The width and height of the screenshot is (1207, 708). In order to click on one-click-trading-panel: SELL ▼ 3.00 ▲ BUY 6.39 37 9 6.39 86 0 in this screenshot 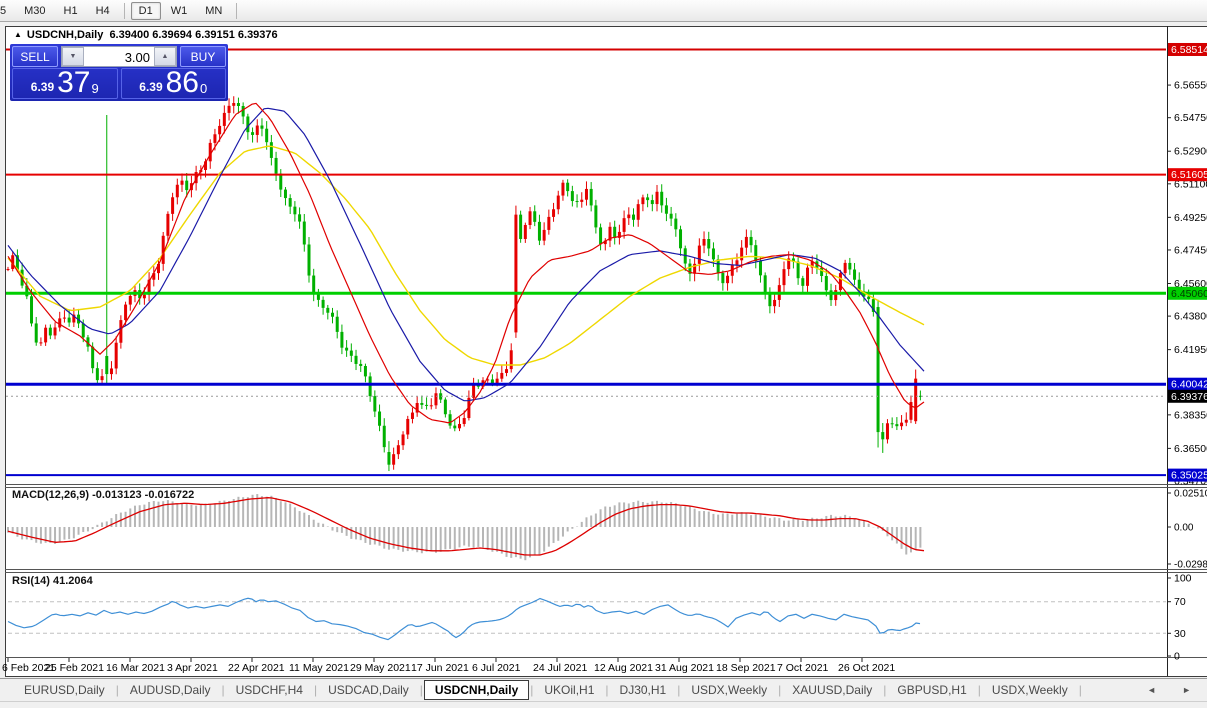, I will do `click(119, 72)`.